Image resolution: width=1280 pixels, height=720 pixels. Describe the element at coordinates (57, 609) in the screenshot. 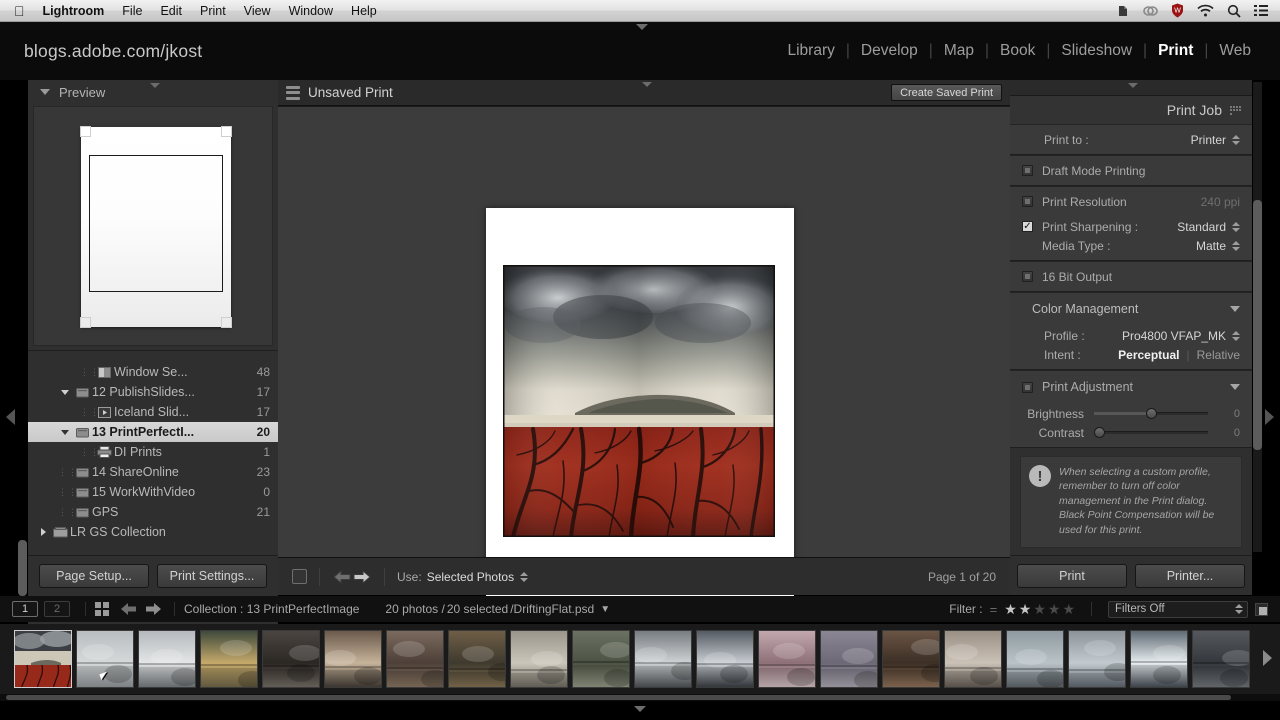

I see `screen-2-button: 2` at that location.